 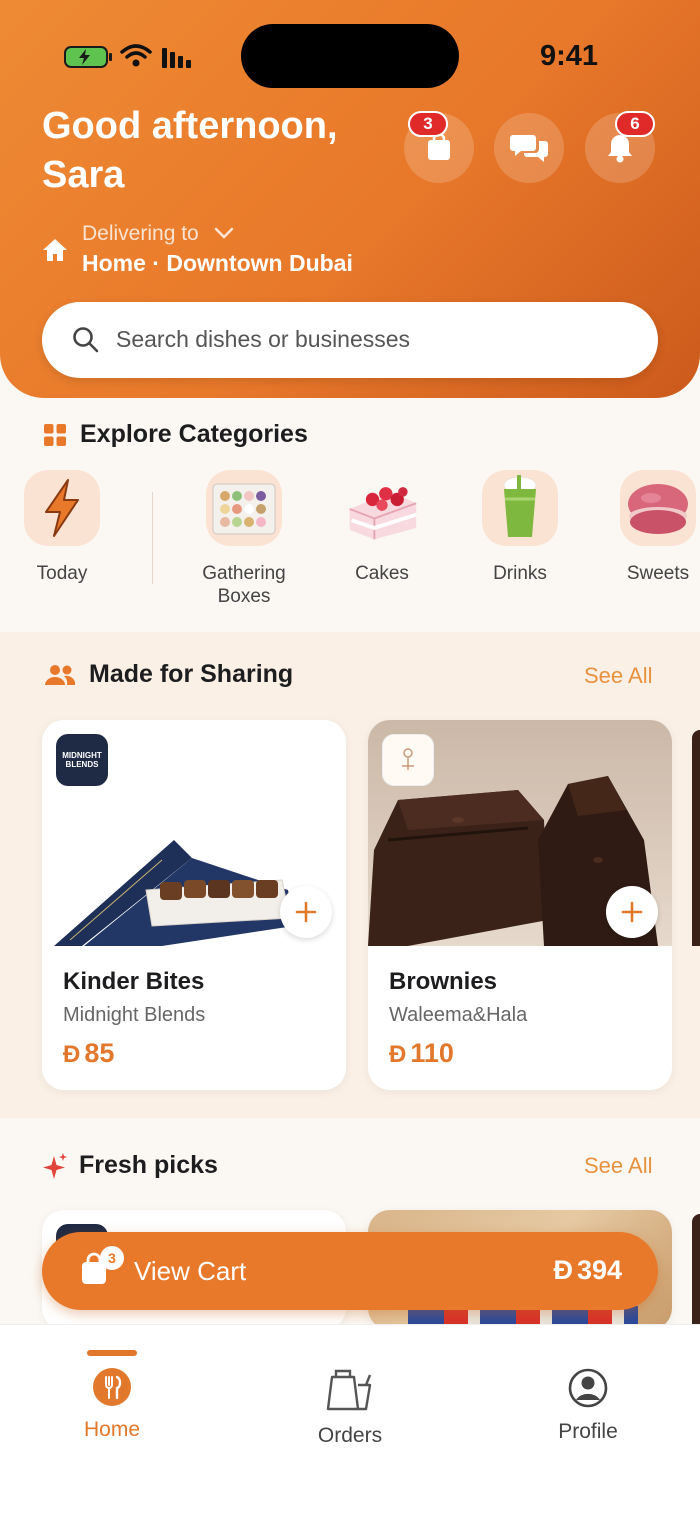 What do you see at coordinates (190, 1271) in the screenshot?
I see `view-cart-label: View Cart` at bounding box center [190, 1271].